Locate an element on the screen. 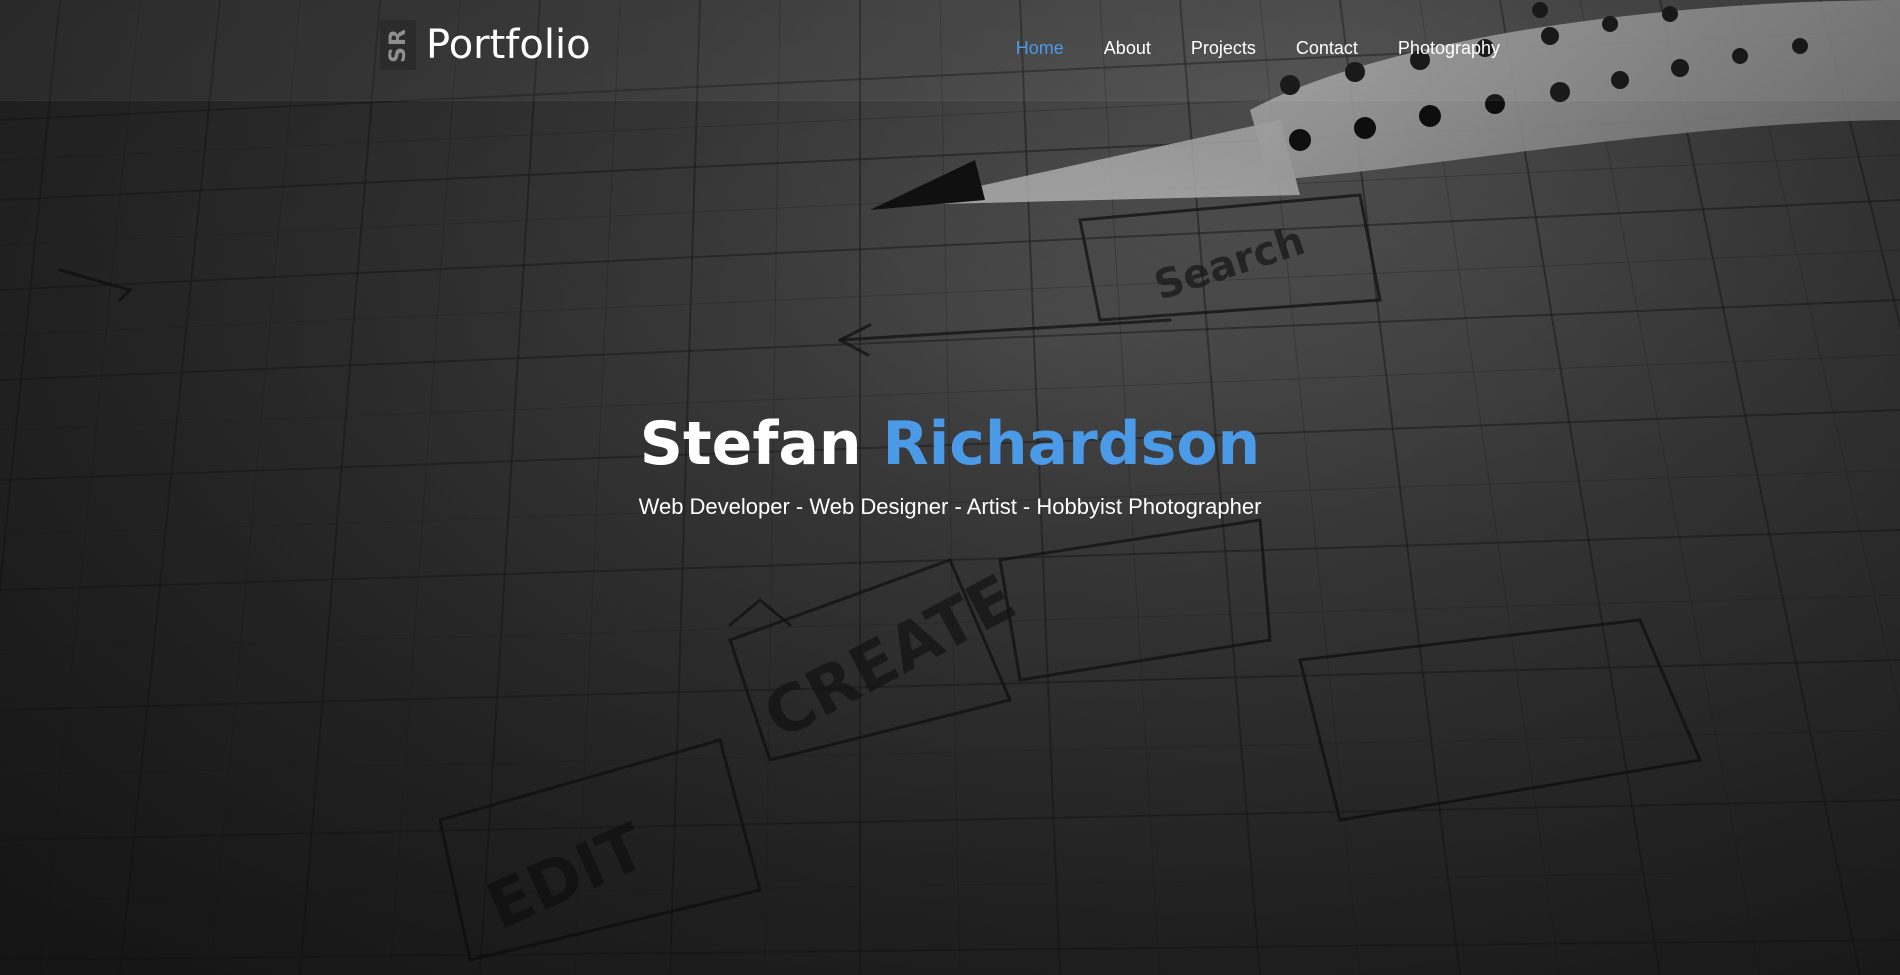 The height and width of the screenshot is (975, 1900). nav-link-about: About is located at coordinates (1127, 48).